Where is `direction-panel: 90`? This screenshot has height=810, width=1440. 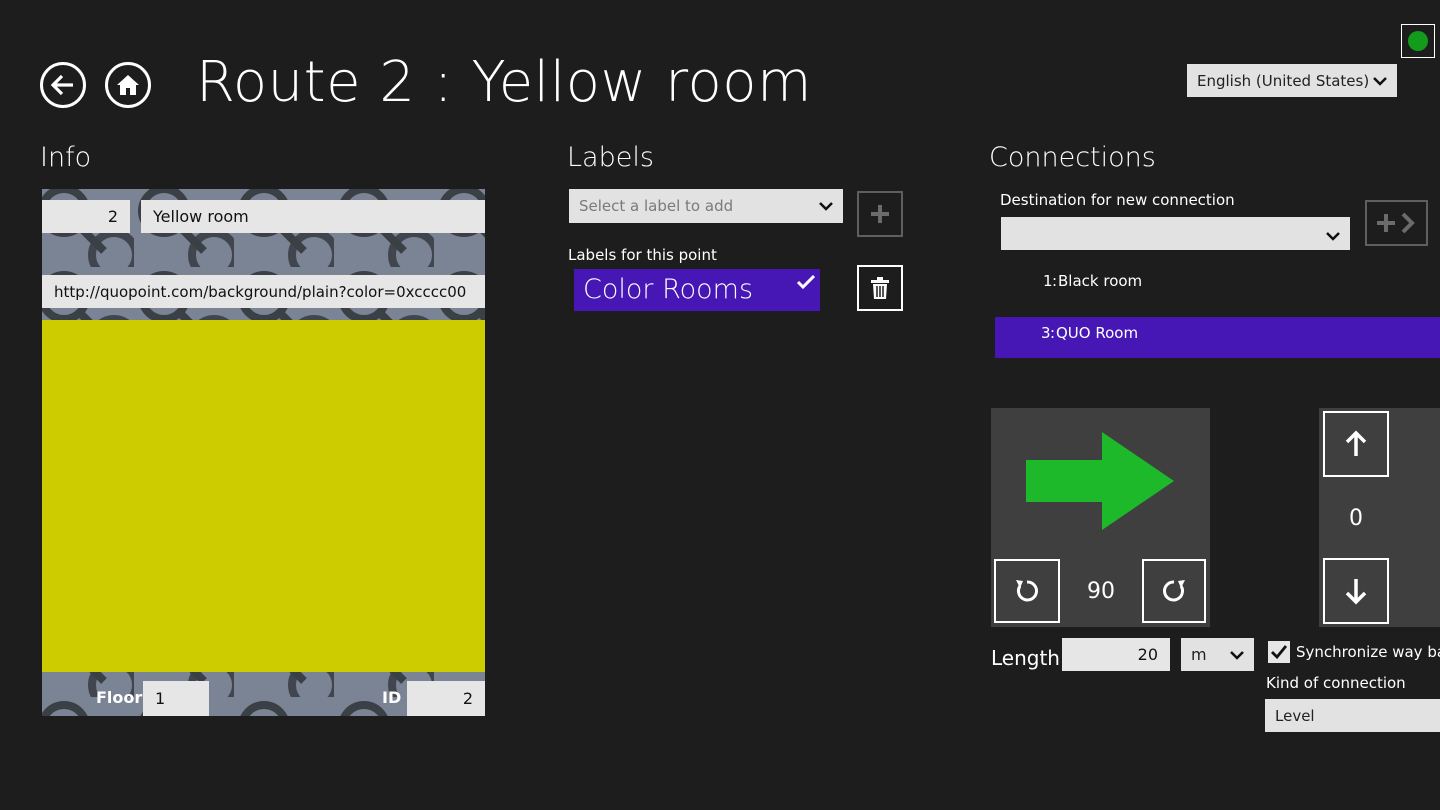
direction-panel: 90 is located at coordinates (1100, 517).